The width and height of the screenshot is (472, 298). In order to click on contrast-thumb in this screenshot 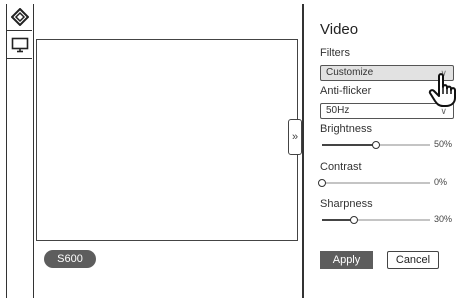, I will do `click(322, 183)`.